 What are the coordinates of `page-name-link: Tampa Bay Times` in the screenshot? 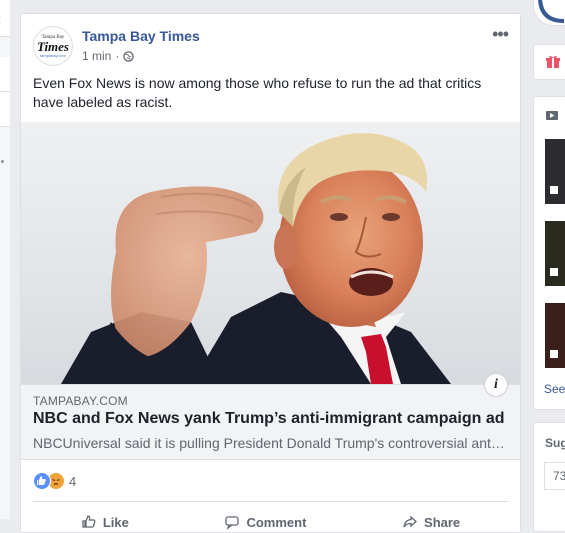 It's located at (141, 36).